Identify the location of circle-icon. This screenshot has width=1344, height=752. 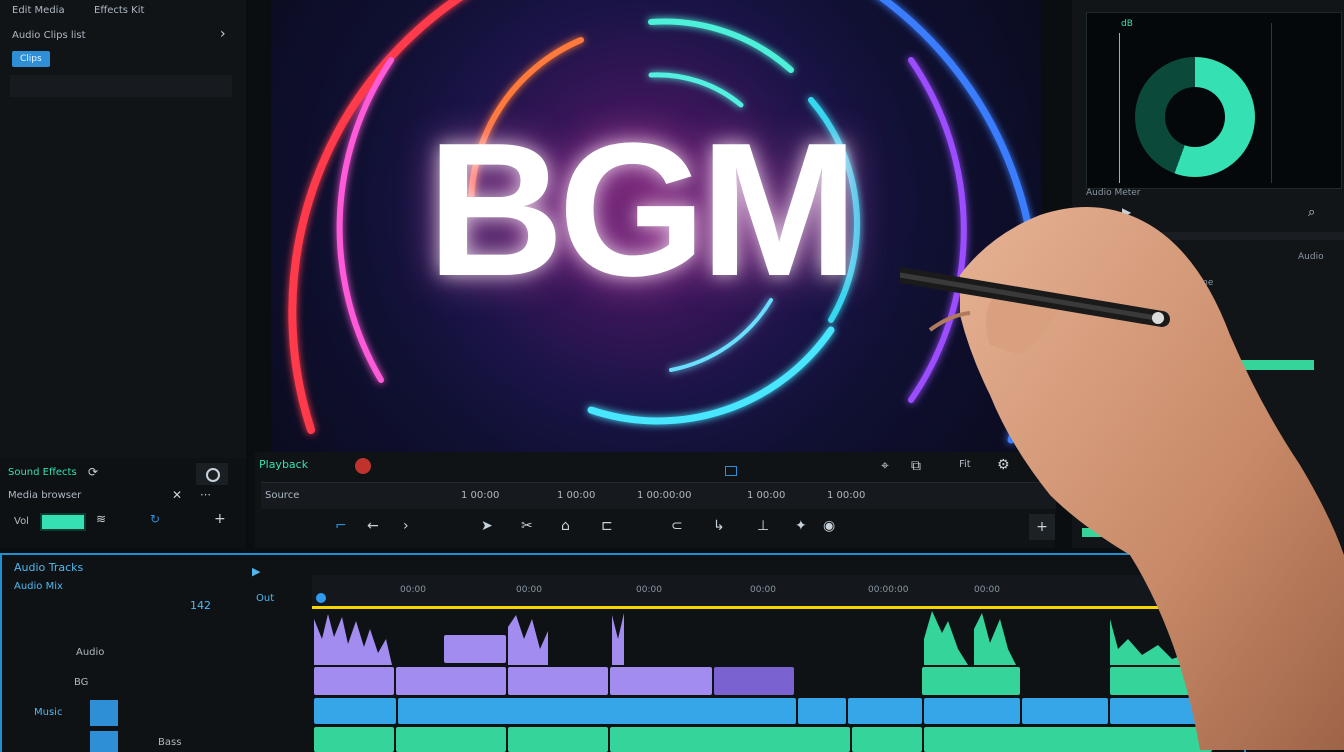
(213, 475).